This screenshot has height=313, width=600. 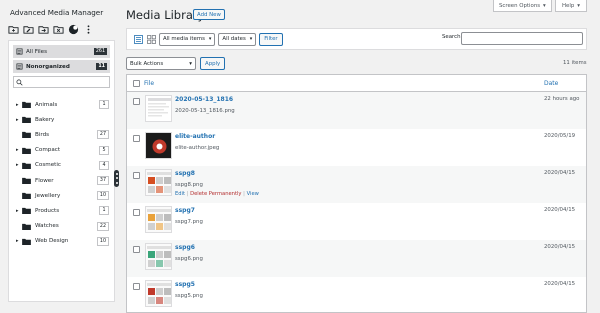 What do you see at coordinates (189, 296) in the screenshot?
I see `media-filename: sspg5.png` at bounding box center [189, 296].